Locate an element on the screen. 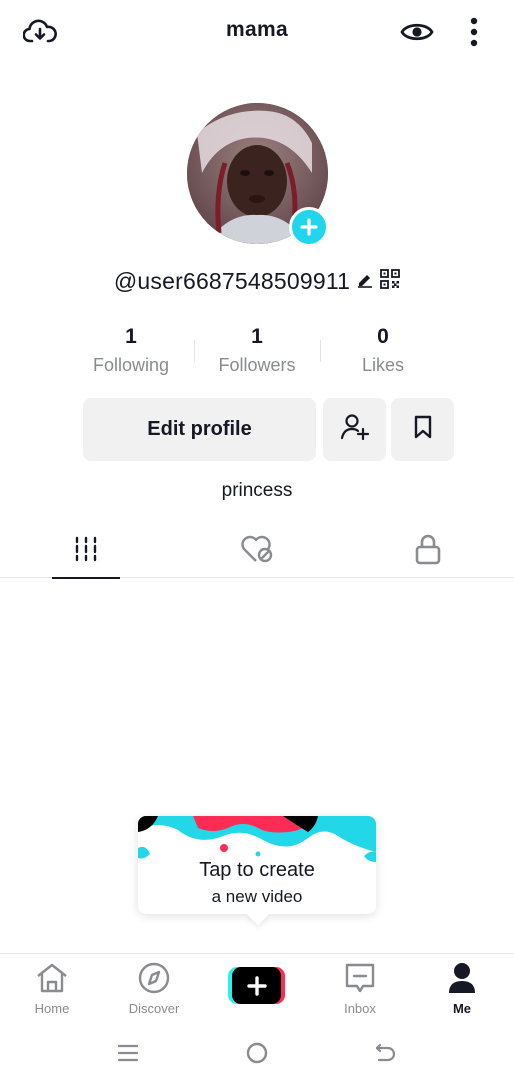 The width and height of the screenshot is (514, 1080). nav-label: Inbox is located at coordinates (360, 1008).